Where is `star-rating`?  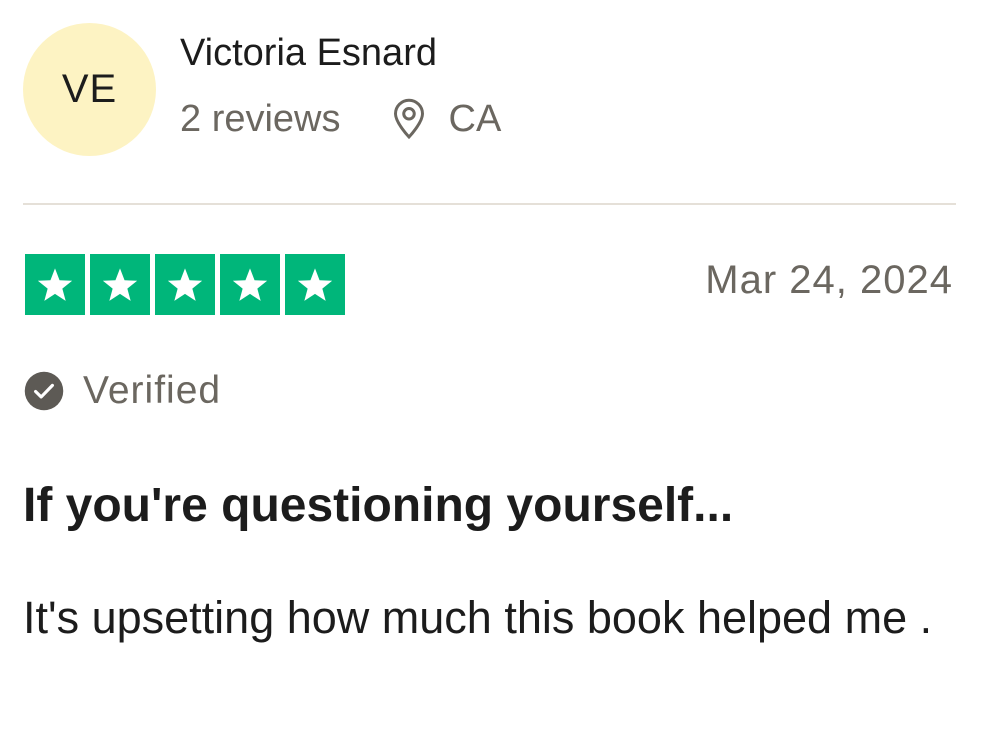
star-rating is located at coordinates (185, 284).